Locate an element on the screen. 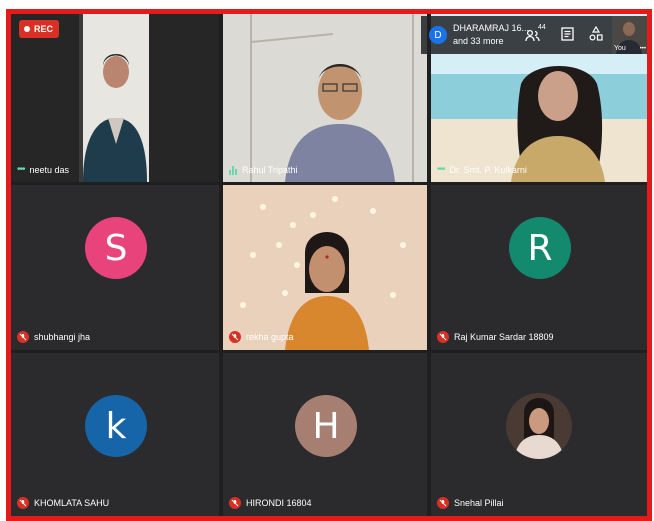 Image resolution: width=654 pixels, height=521 pixels. people-icon is located at coordinates (532, 35).